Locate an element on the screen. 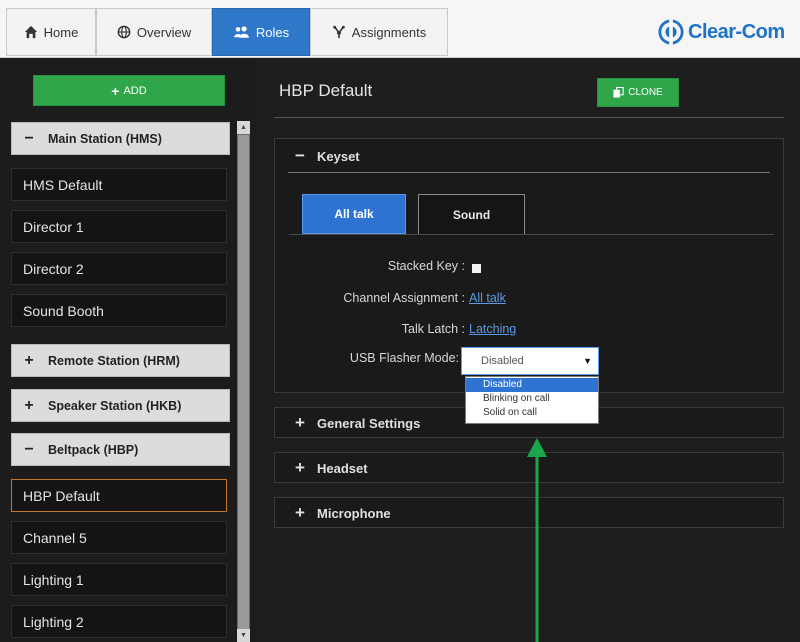 The width and height of the screenshot is (800, 642). tab-roles-label: Roles is located at coordinates (272, 32).